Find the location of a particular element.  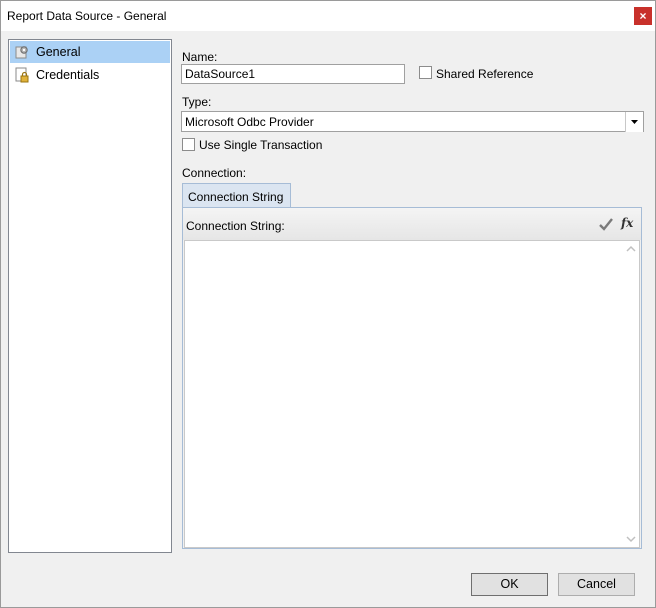

nav-item-label: General is located at coordinates (58, 52).